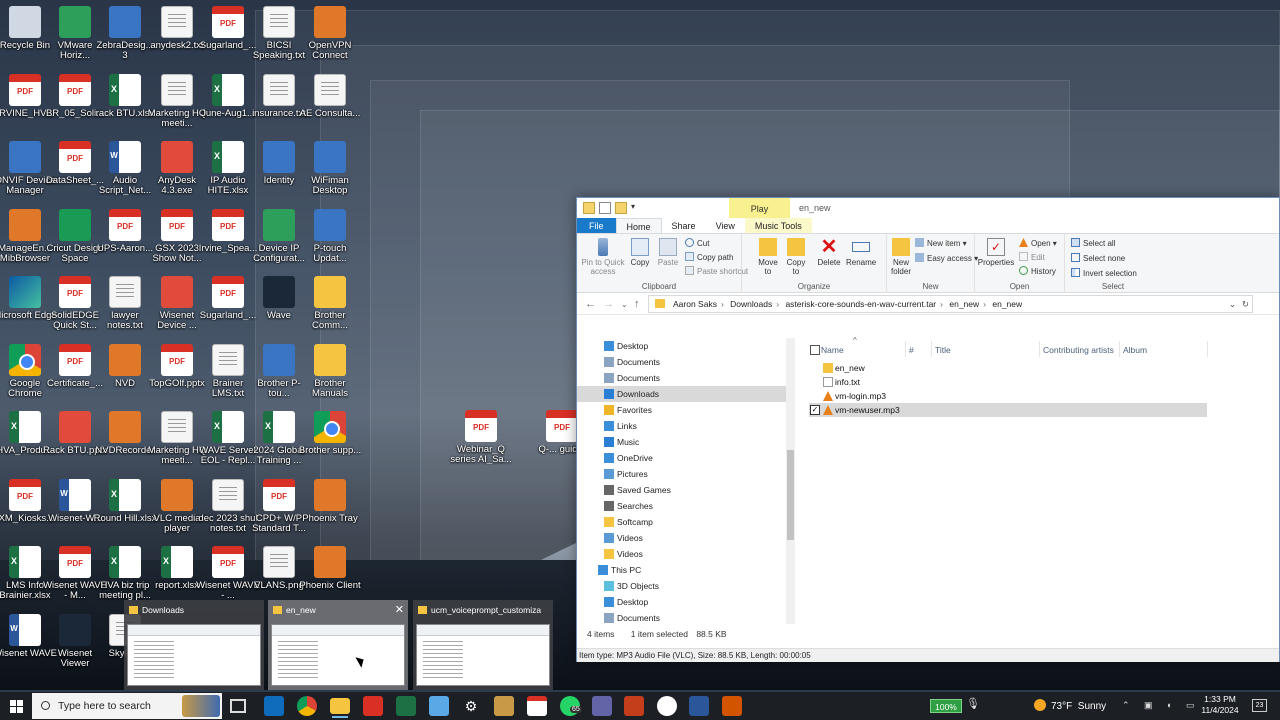 This screenshot has width=1280, height=720. Describe the element at coordinates (1008, 396) in the screenshot. I see `file-row: vm-login.mp3` at that location.